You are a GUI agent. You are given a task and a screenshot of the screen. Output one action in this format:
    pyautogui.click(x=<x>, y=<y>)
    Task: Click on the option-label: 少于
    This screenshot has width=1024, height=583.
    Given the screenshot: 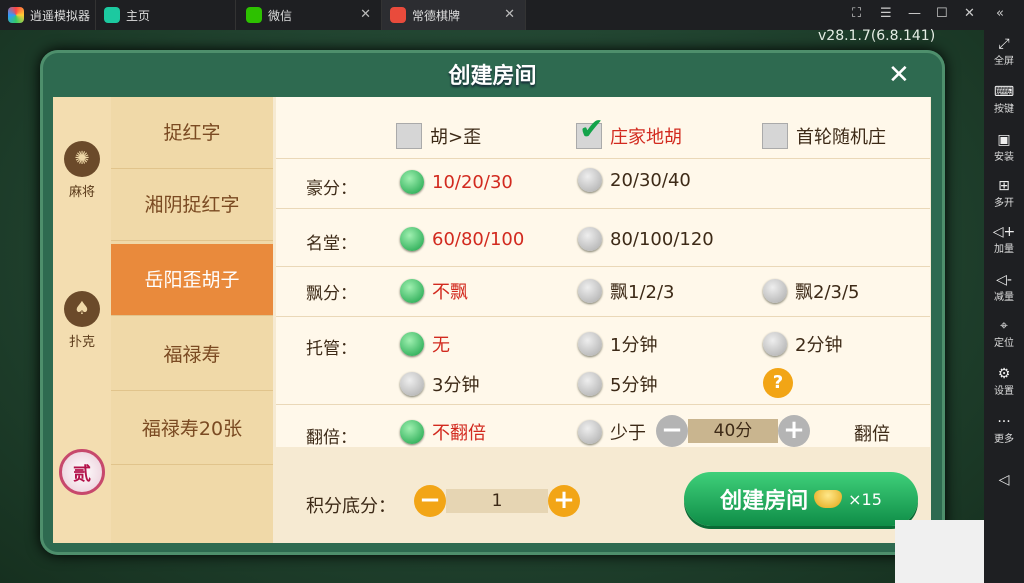 What is the action you would take?
    pyautogui.click(x=628, y=433)
    